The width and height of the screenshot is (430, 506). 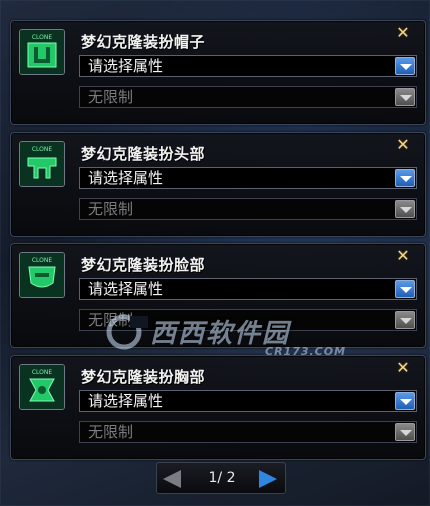 I want to click on item-title: 梦幻克隆装扮头部, so click(x=143, y=154).